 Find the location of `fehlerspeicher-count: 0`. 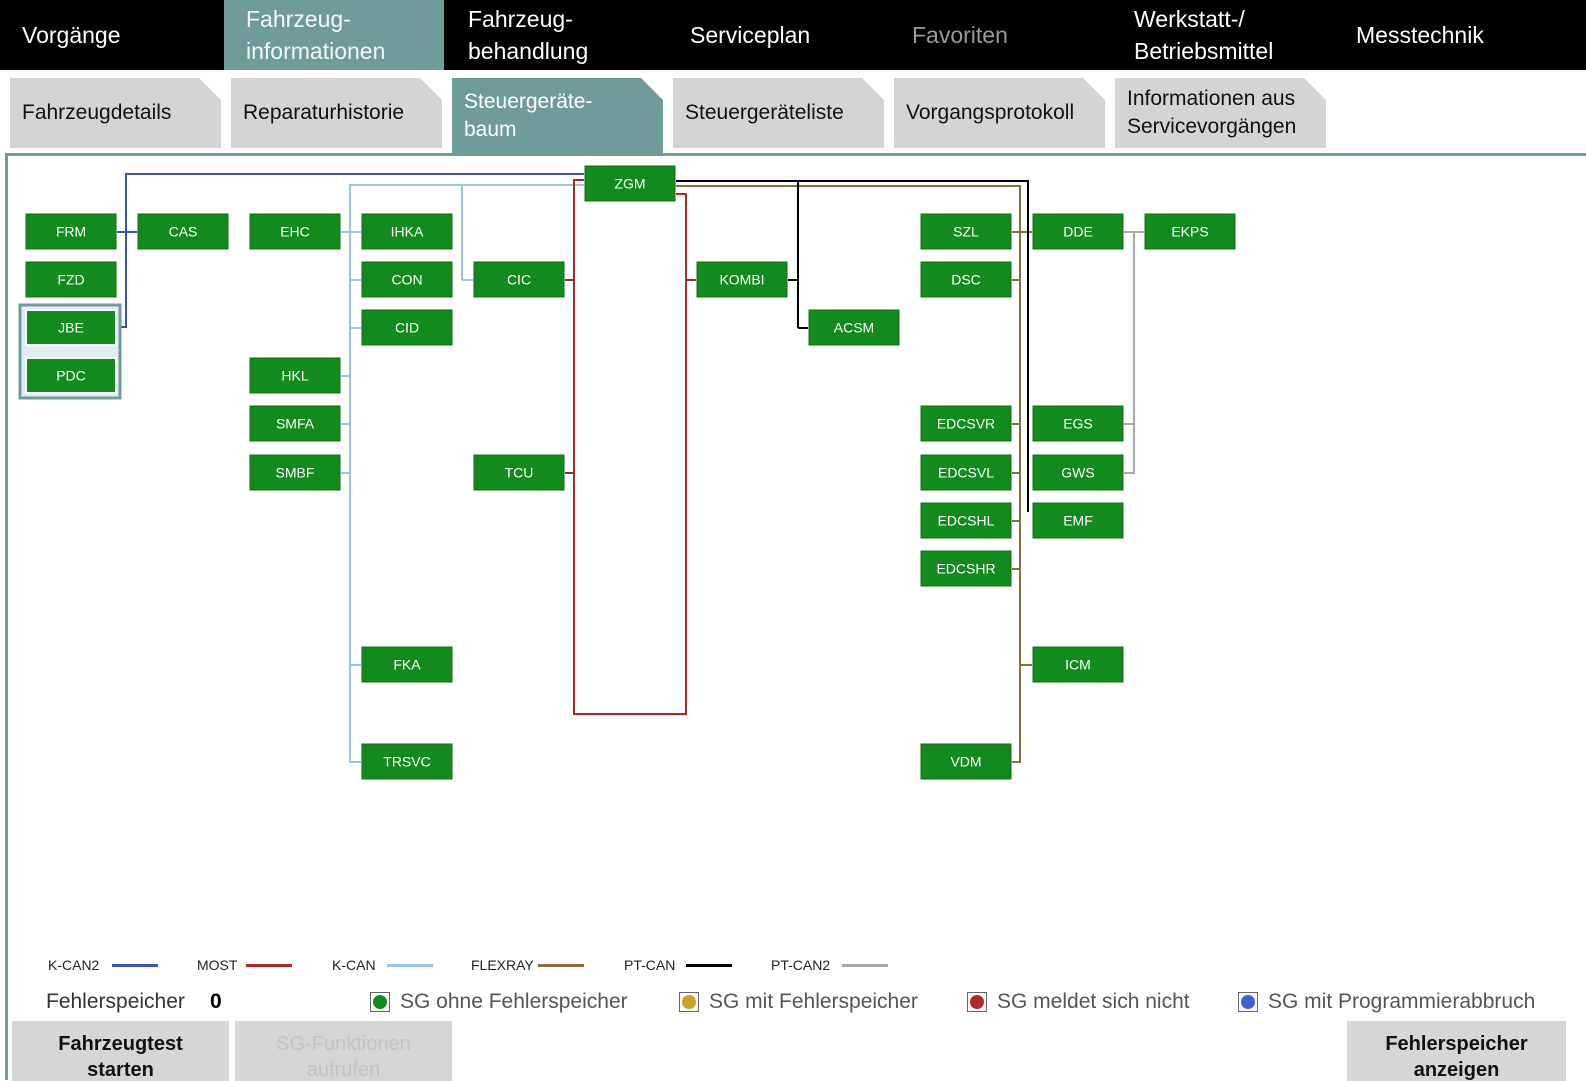

fehlerspeicher-count: 0 is located at coordinates (216, 1001).